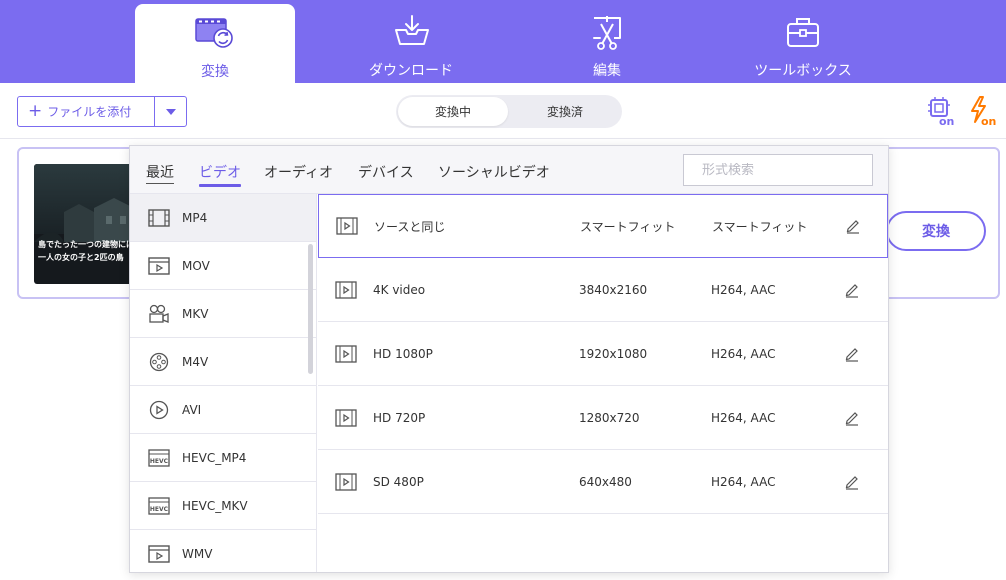 This screenshot has height=580, width=1006. What do you see at coordinates (494, 172) in the screenshot?
I see `category-tab-social-video: ソーシャルビデオ` at bounding box center [494, 172].